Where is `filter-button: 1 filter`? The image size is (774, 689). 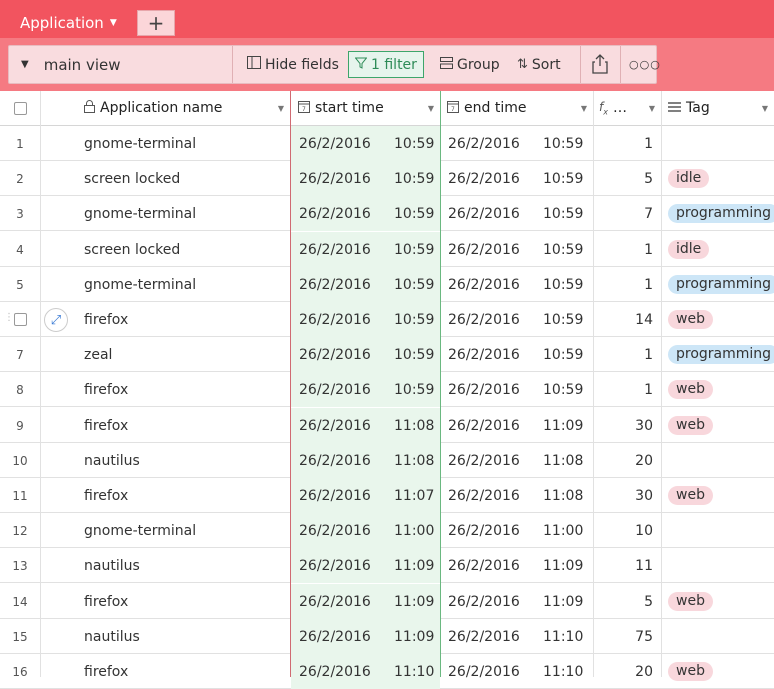 filter-button: 1 filter is located at coordinates (386, 64).